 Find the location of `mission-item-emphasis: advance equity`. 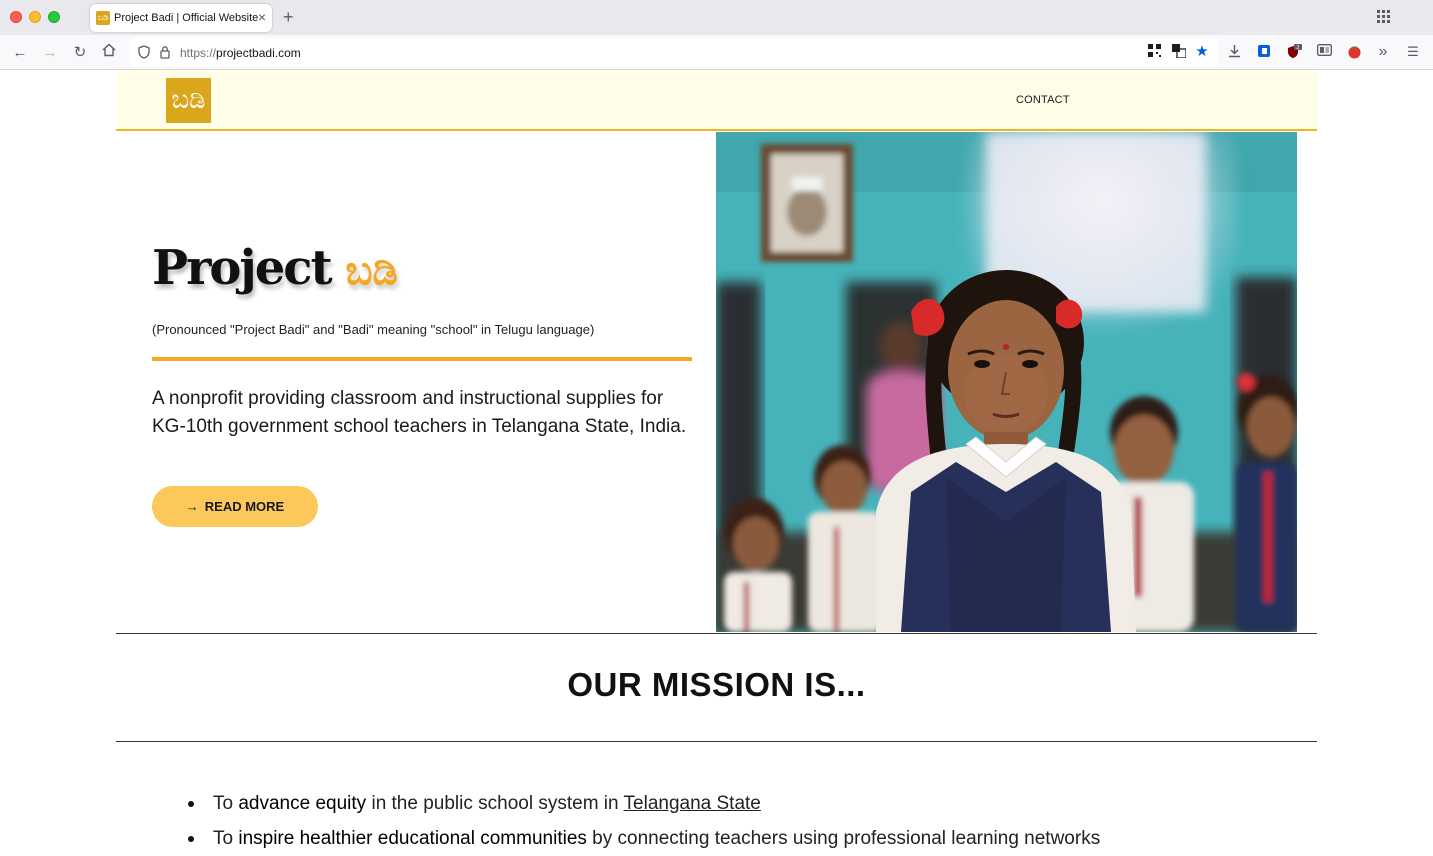

mission-item-emphasis: advance equity is located at coordinates (302, 803).